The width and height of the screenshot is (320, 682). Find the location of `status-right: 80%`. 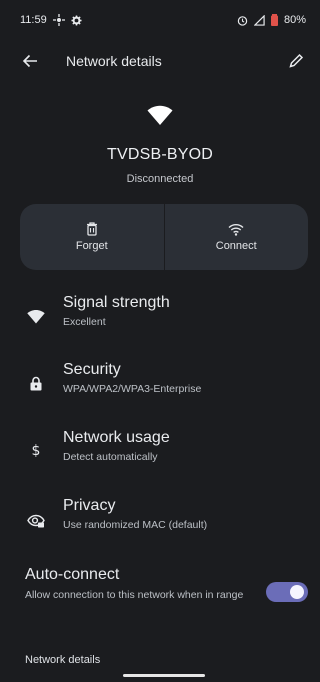

status-right: 80% is located at coordinates (271, 20).